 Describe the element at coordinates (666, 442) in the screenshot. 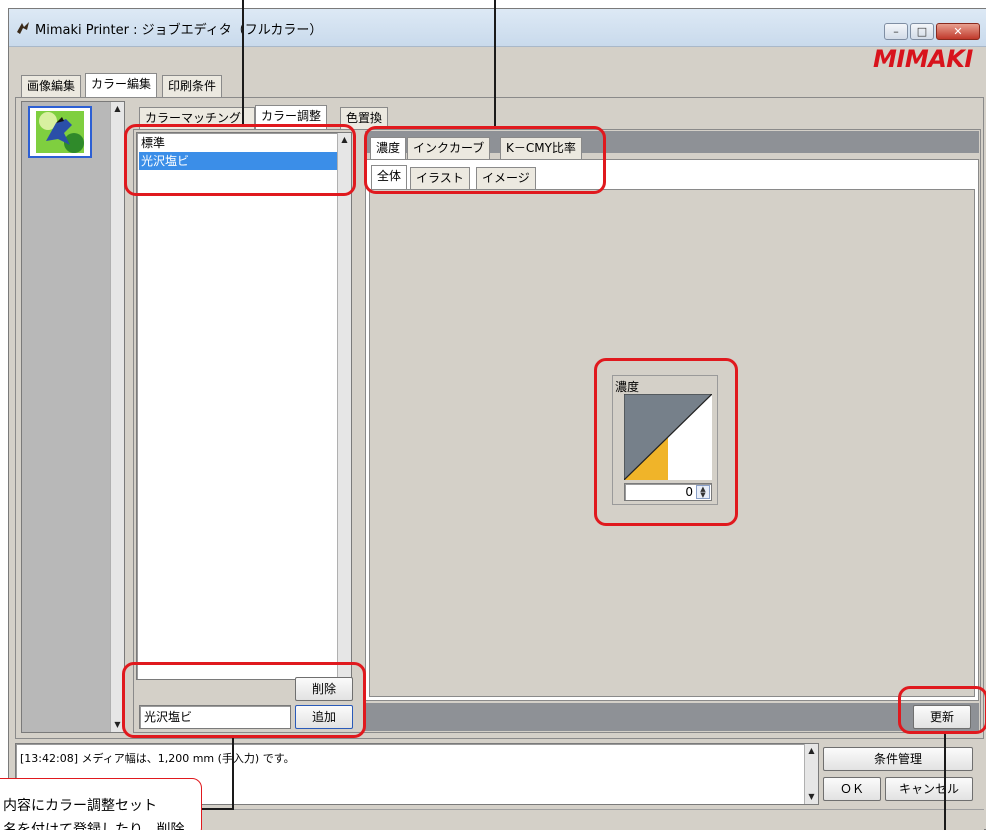

I see `callout-density-control` at that location.